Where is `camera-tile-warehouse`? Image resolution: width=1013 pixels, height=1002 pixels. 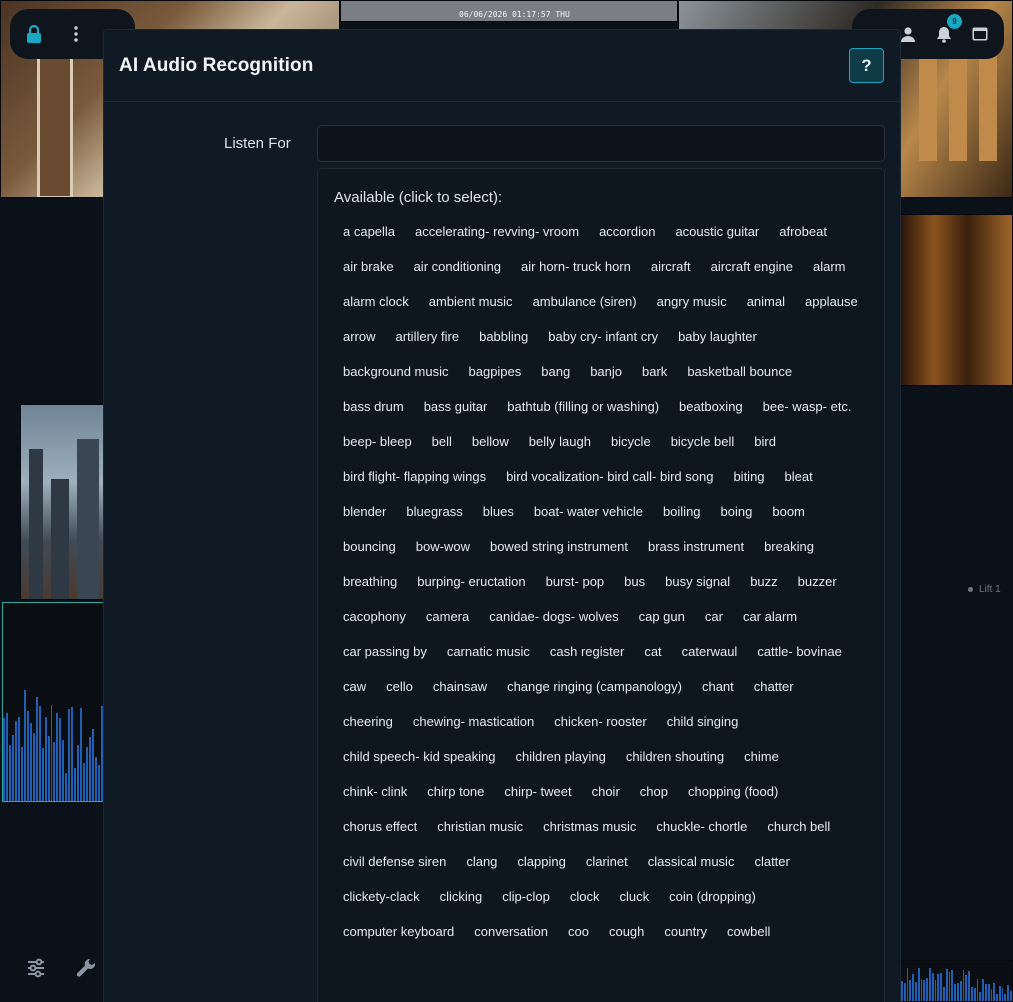
camera-tile-warehouse is located at coordinates (956, 300).